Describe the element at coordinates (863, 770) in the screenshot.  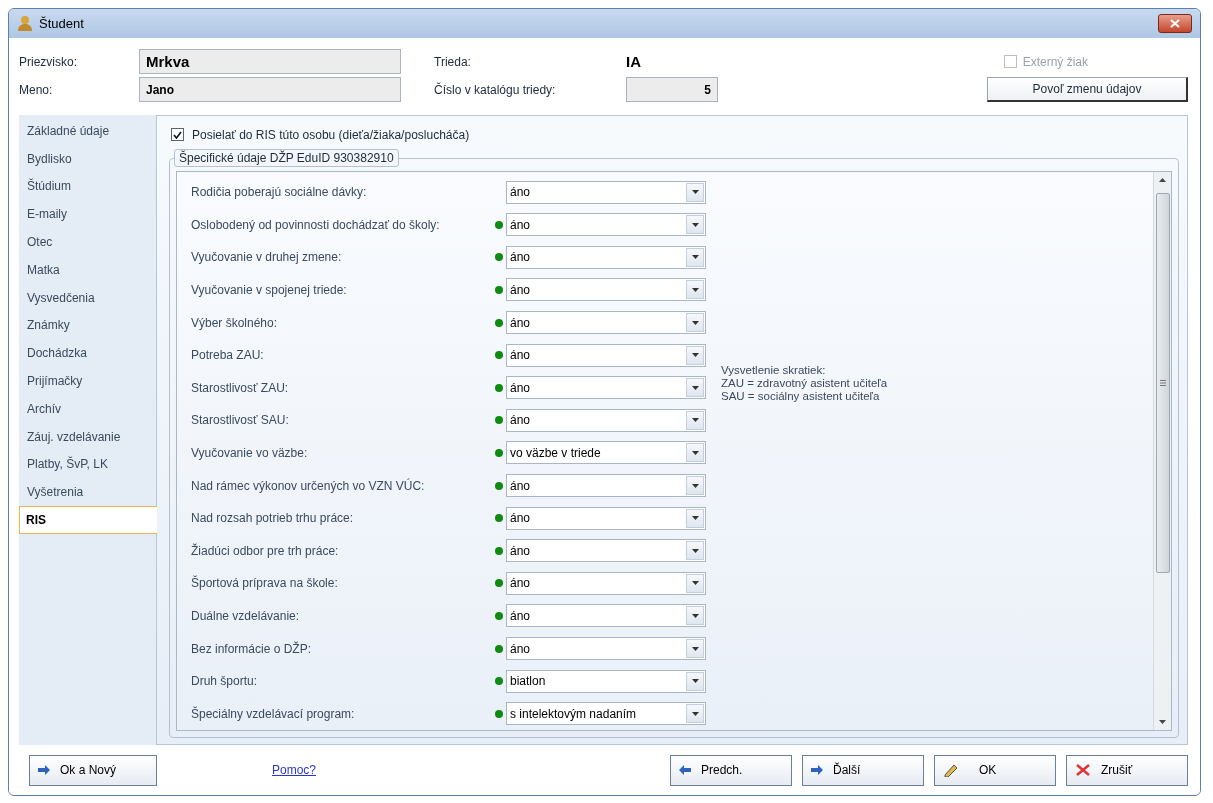
I see `next-button: Ďalší` at that location.